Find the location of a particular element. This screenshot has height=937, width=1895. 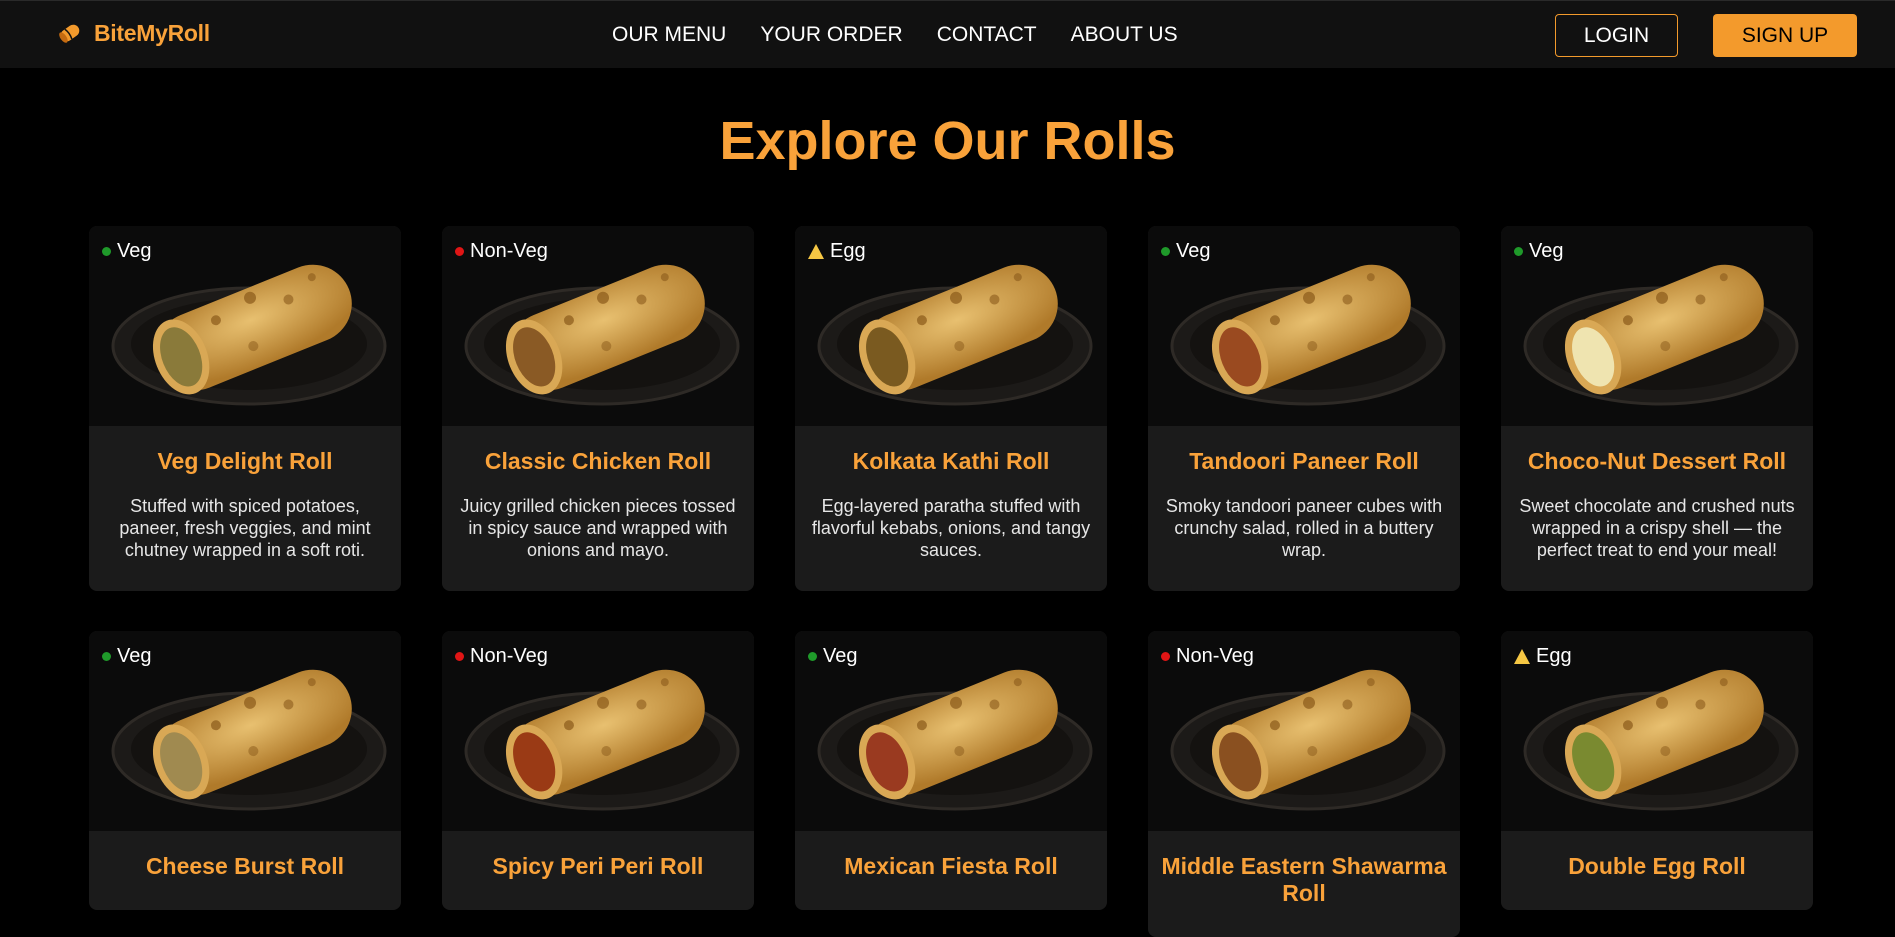

brand-name: BiteMyRoll is located at coordinates (152, 32).